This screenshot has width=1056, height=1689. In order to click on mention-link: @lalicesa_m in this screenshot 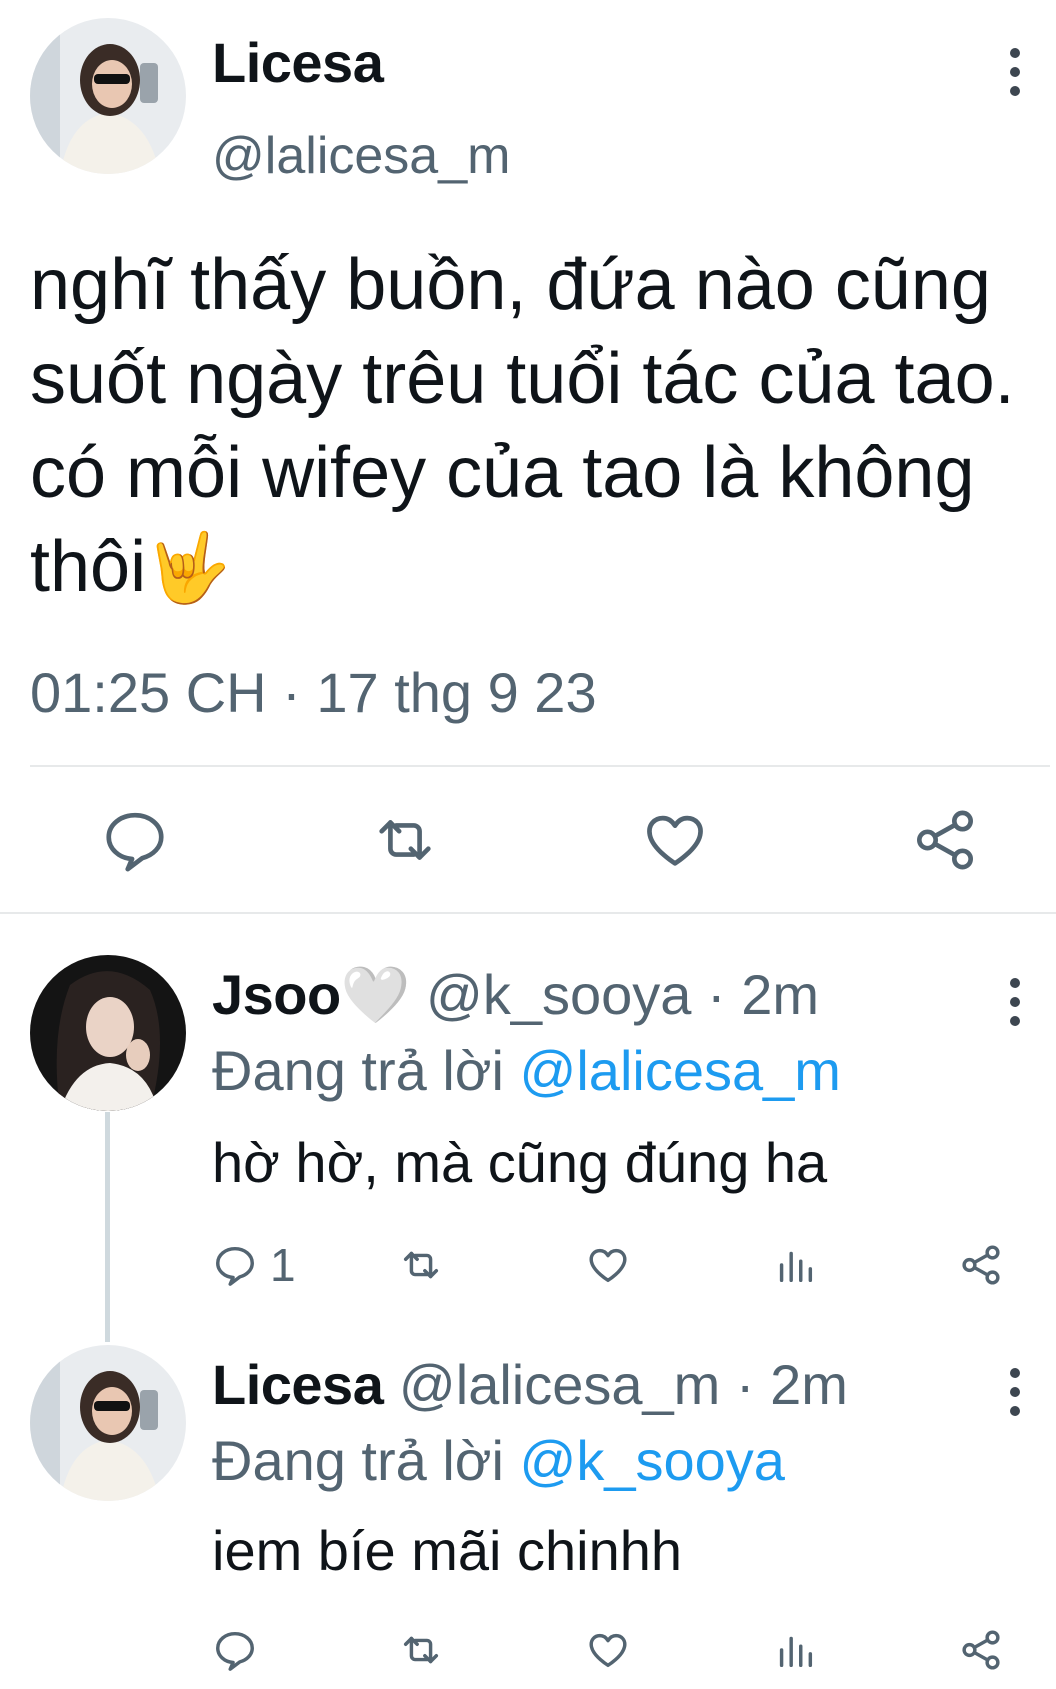, I will do `click(680, 1070)`.